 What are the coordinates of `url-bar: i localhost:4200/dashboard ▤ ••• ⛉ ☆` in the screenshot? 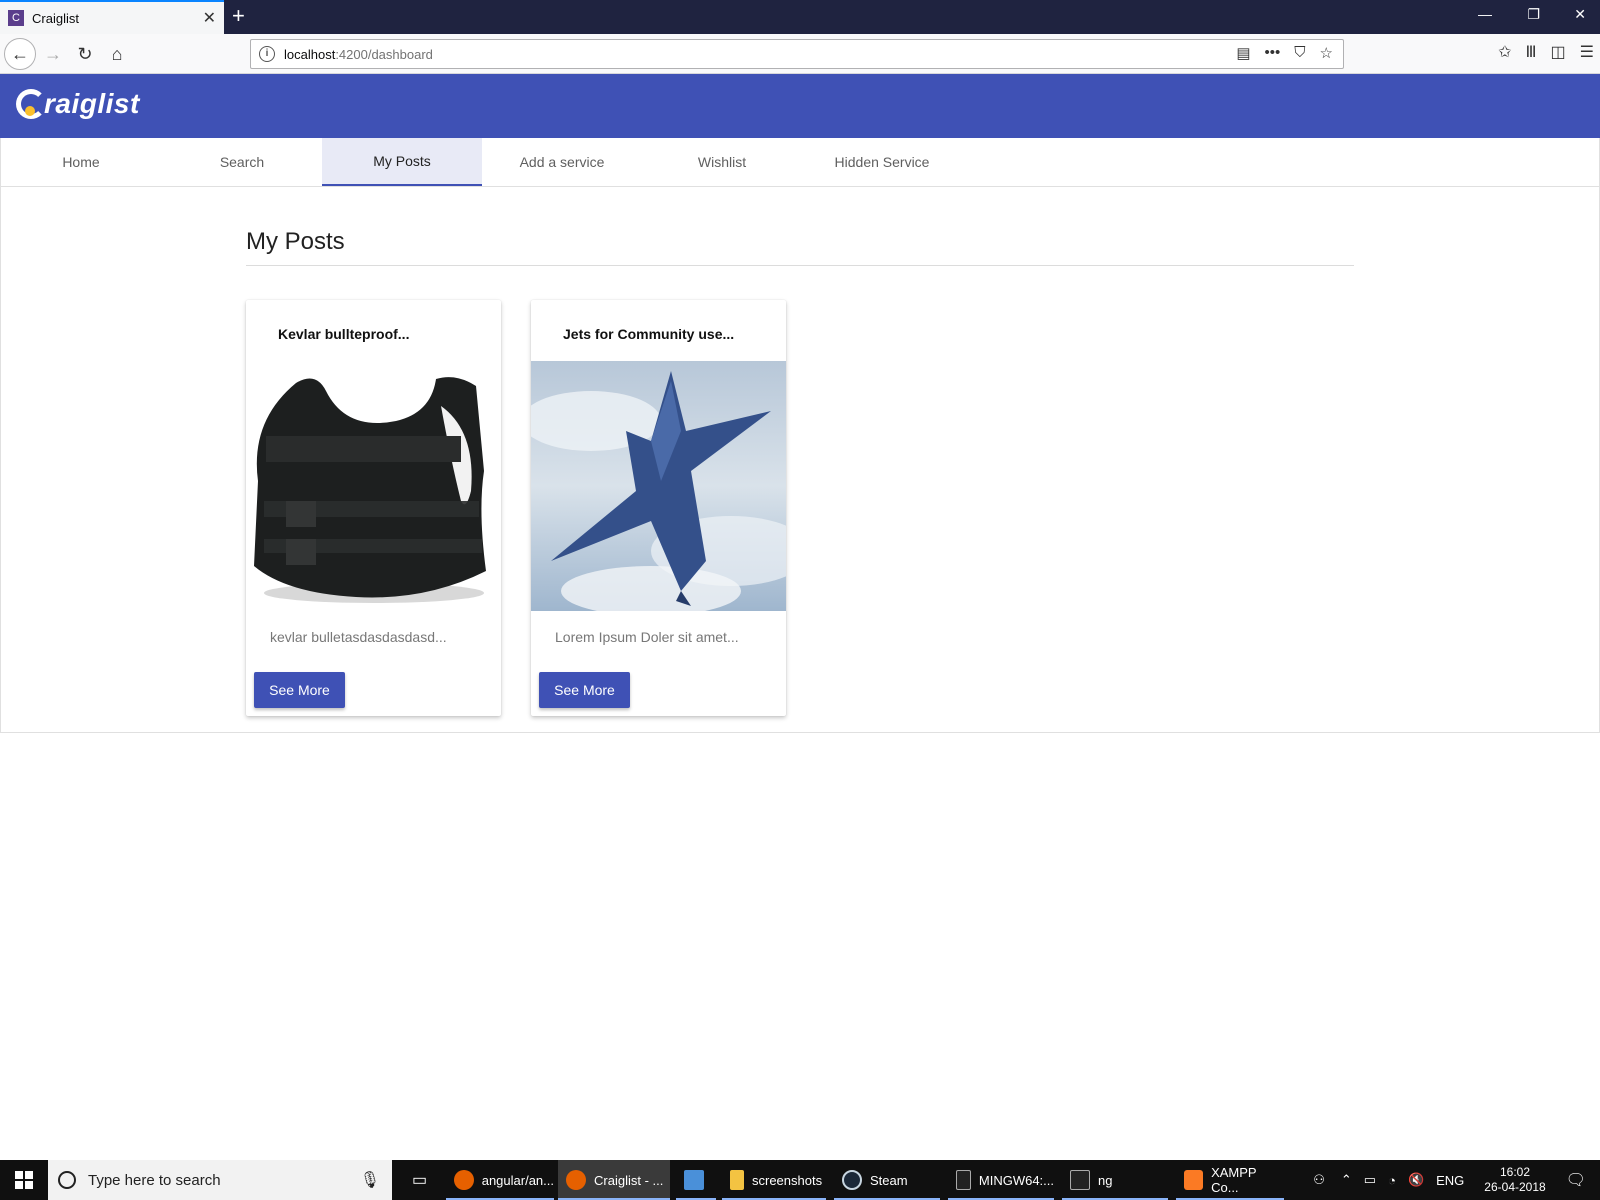 It's located at (797, 54).